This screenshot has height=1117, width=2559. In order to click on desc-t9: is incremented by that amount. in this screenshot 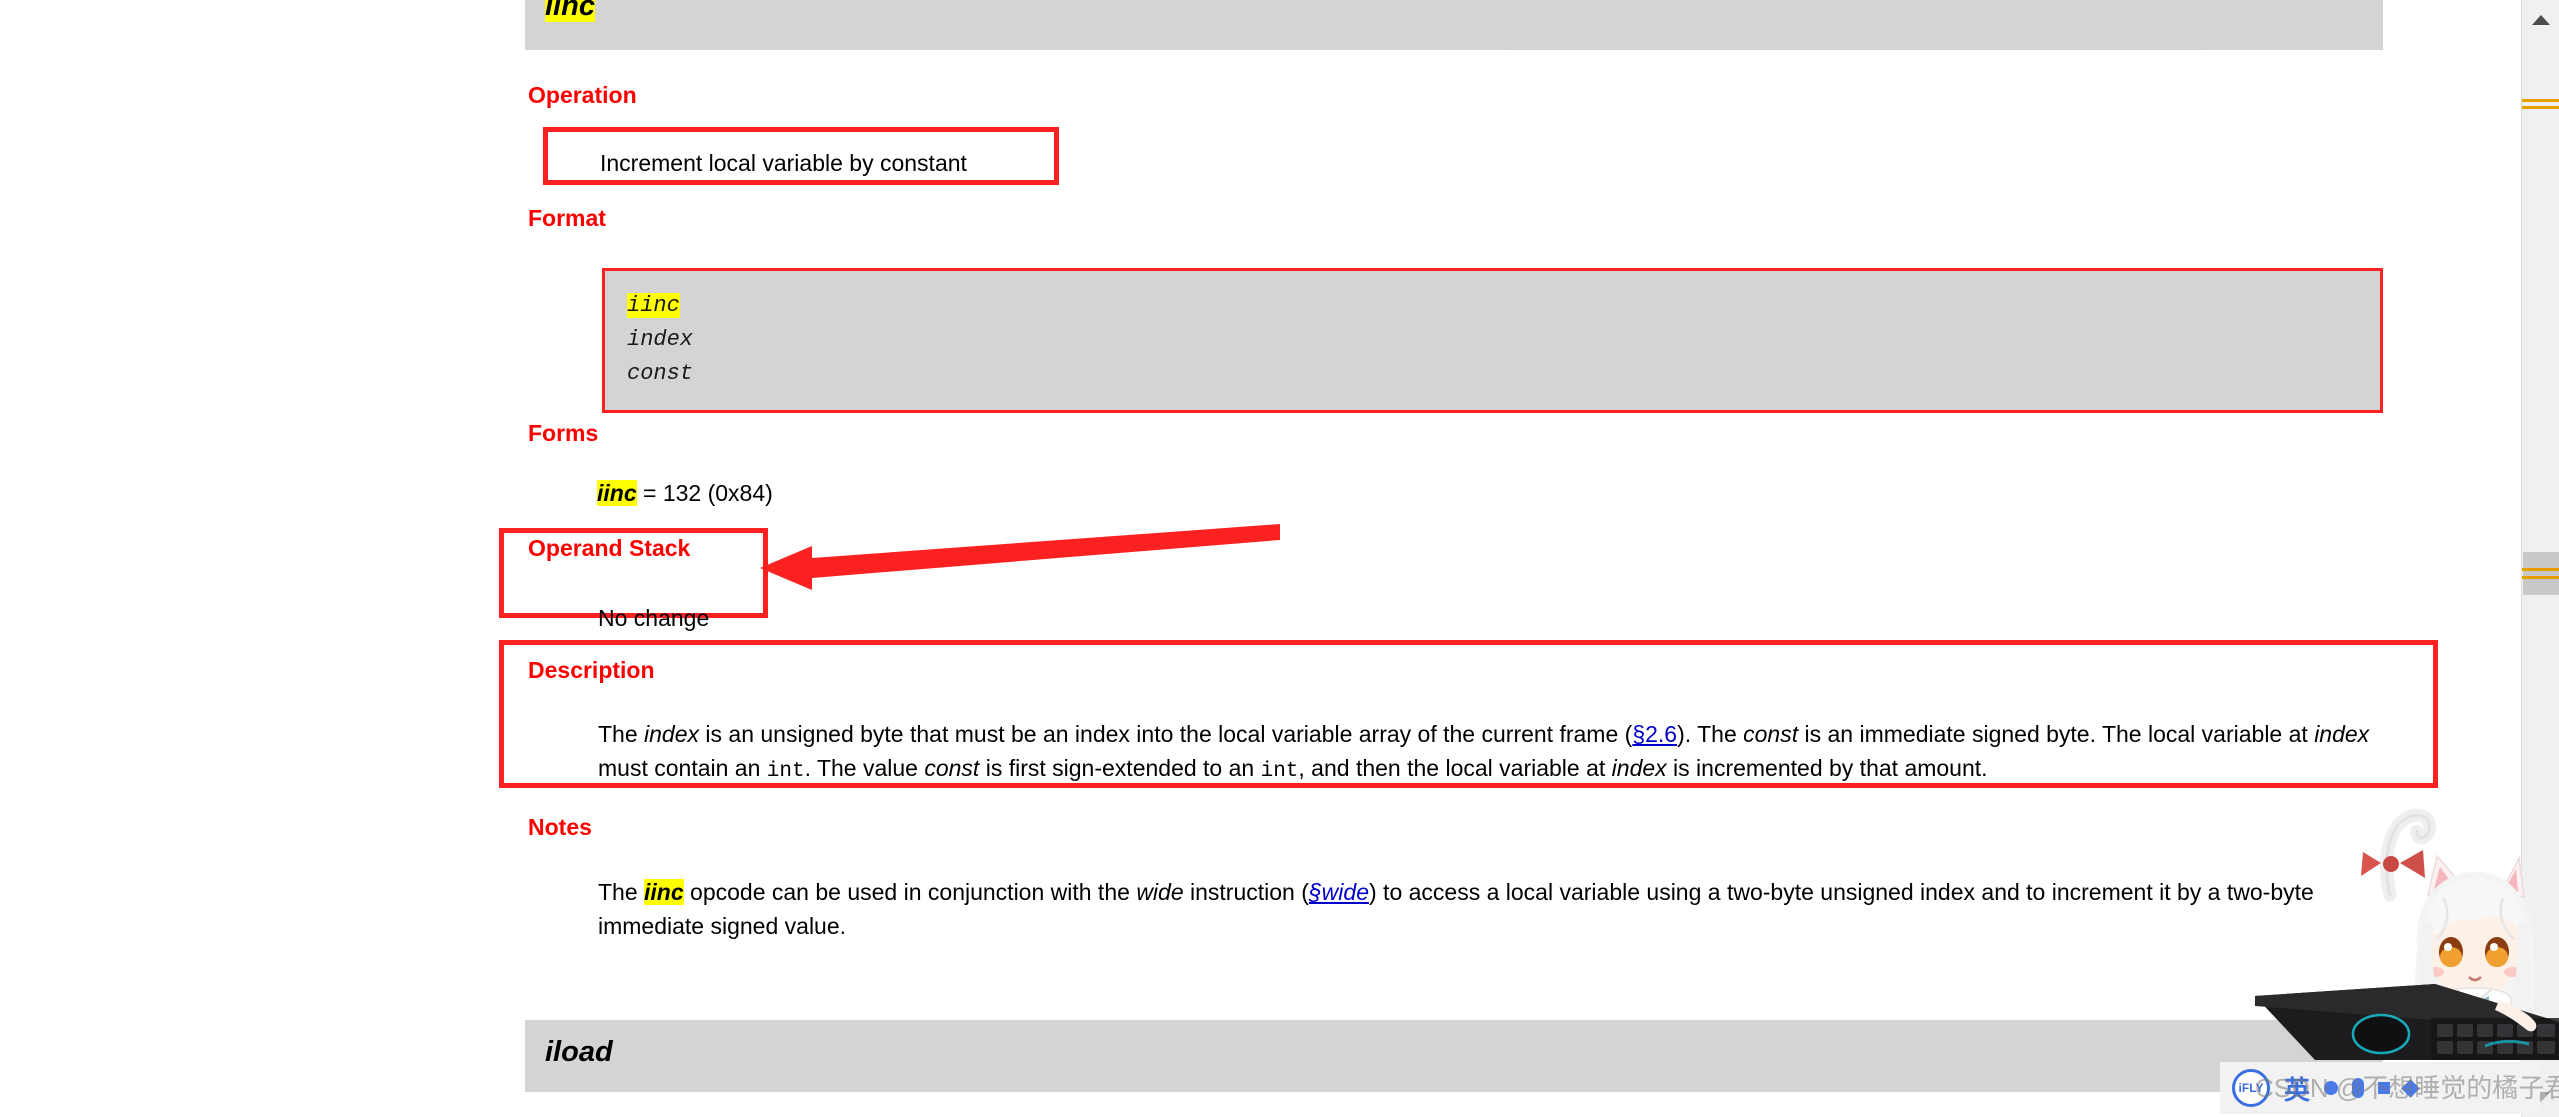, I will do `click(1827, 768)`.